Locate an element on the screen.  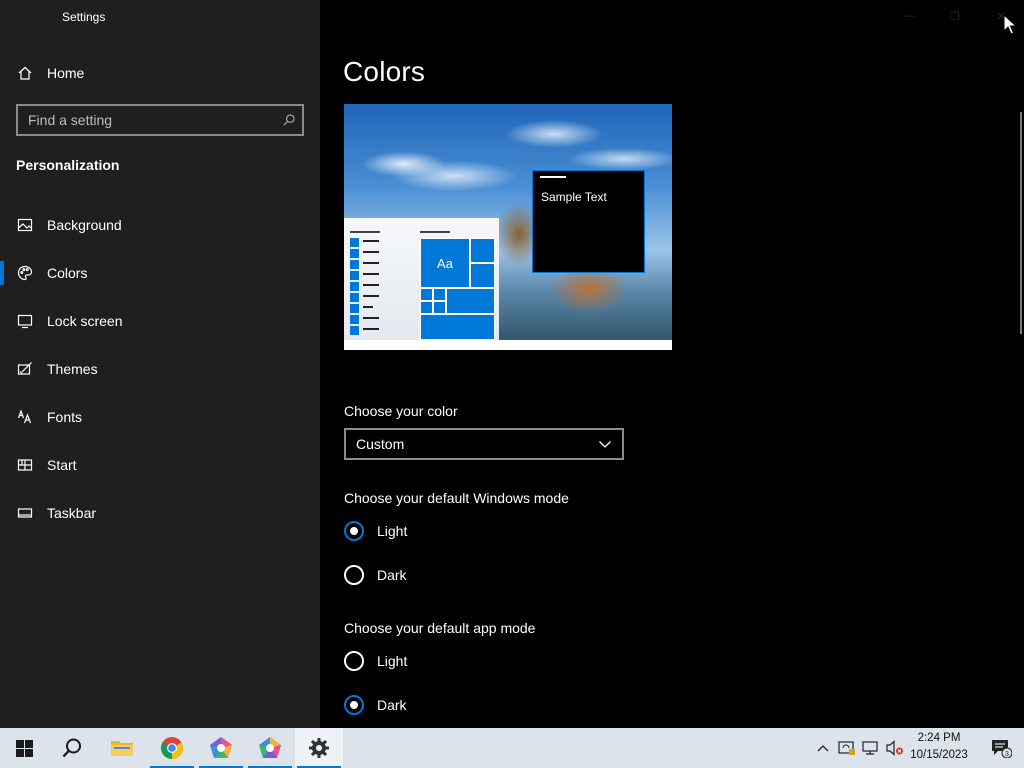
mouse-cursor-icon is located at coordinates (1010, 24).